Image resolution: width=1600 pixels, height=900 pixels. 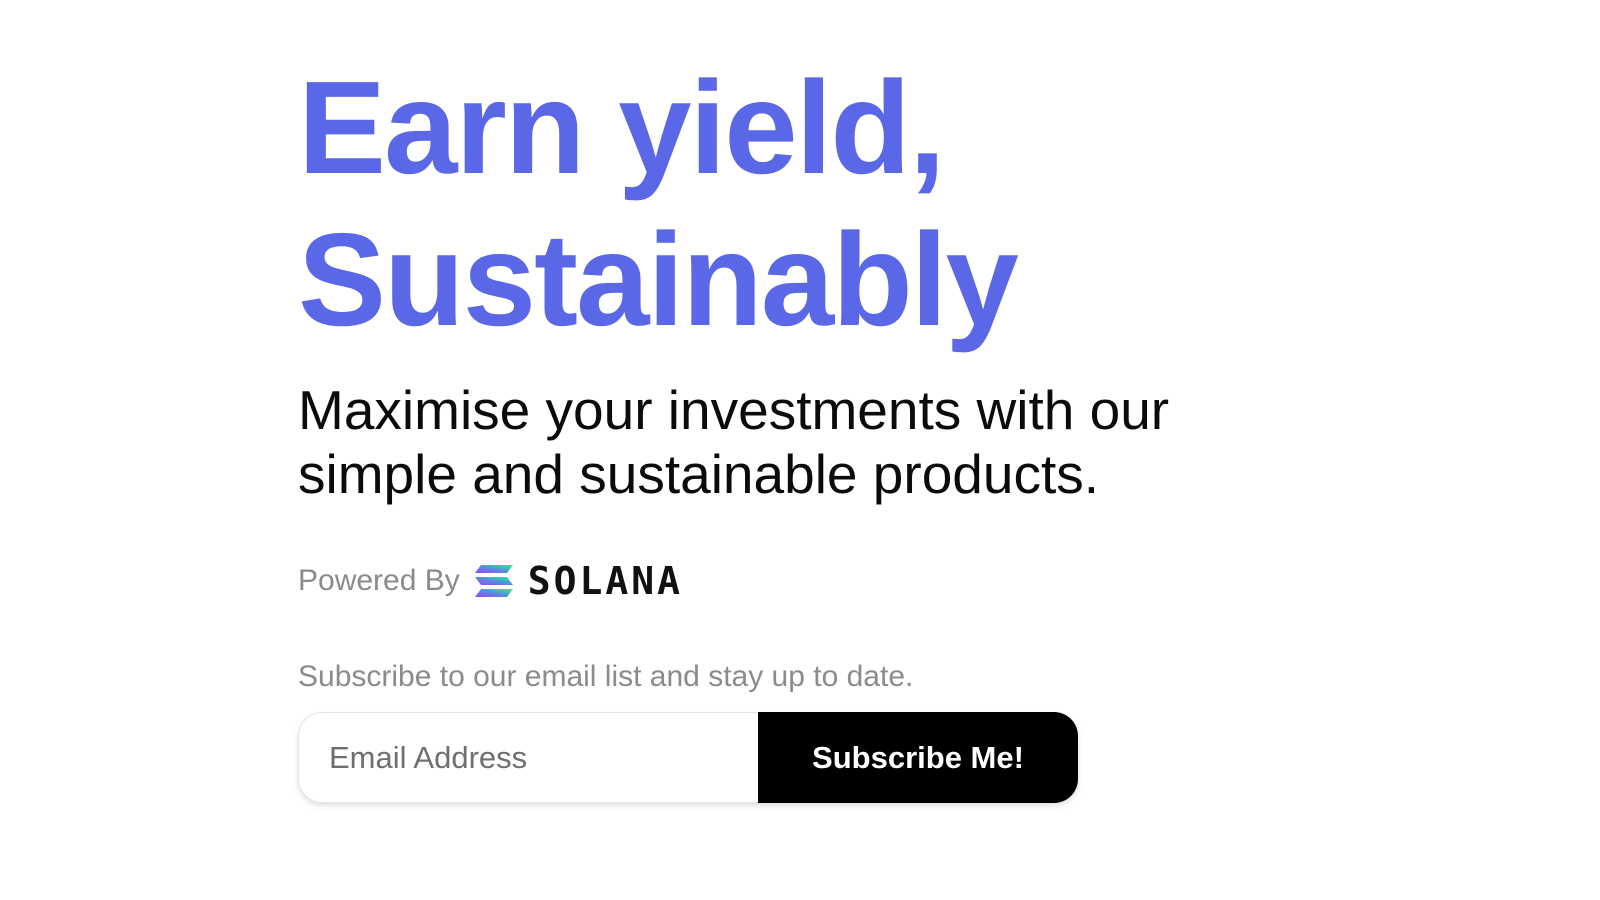 What do you see at coordinates (605, 581) in the screenshot?
I see `solana-wordmark: SOLANA` at bounding box center [605, 581].